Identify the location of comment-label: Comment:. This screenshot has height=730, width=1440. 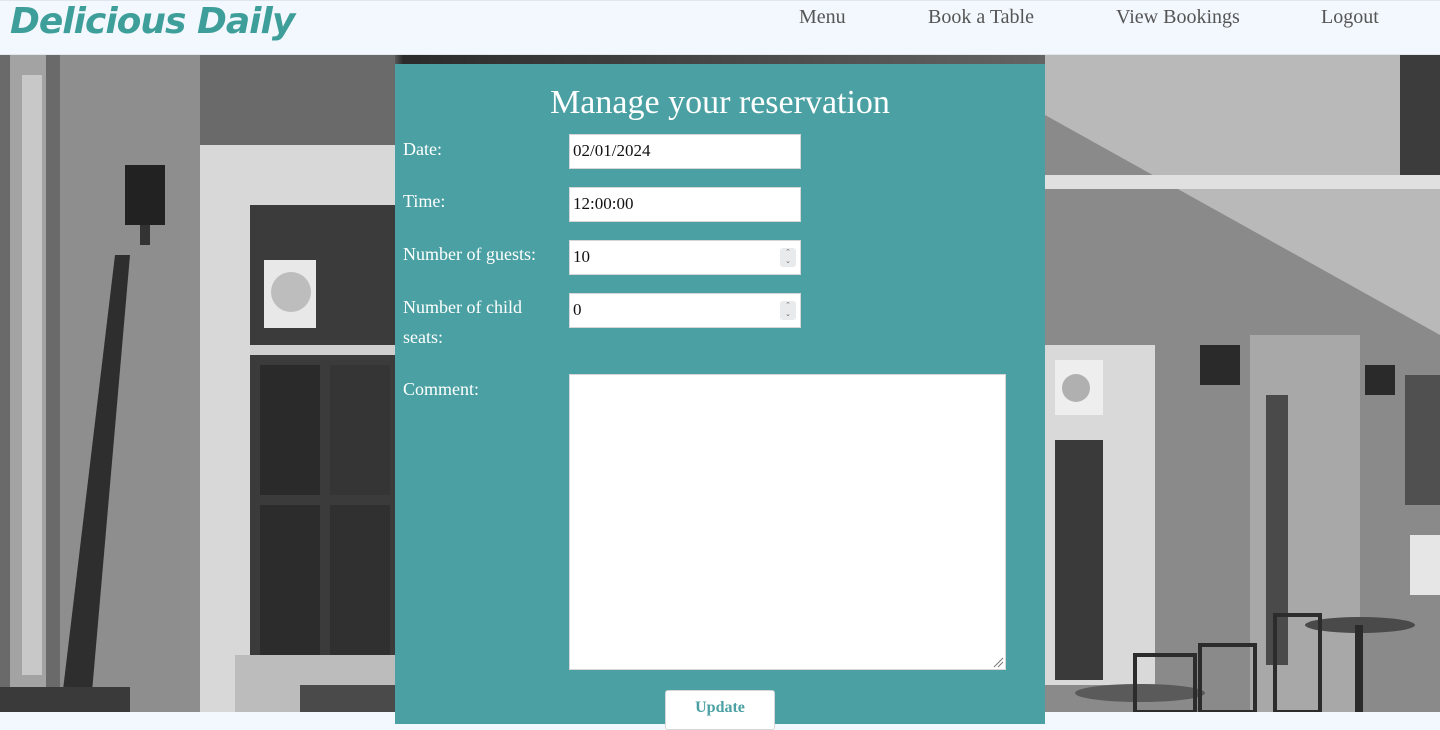
(441, 389).